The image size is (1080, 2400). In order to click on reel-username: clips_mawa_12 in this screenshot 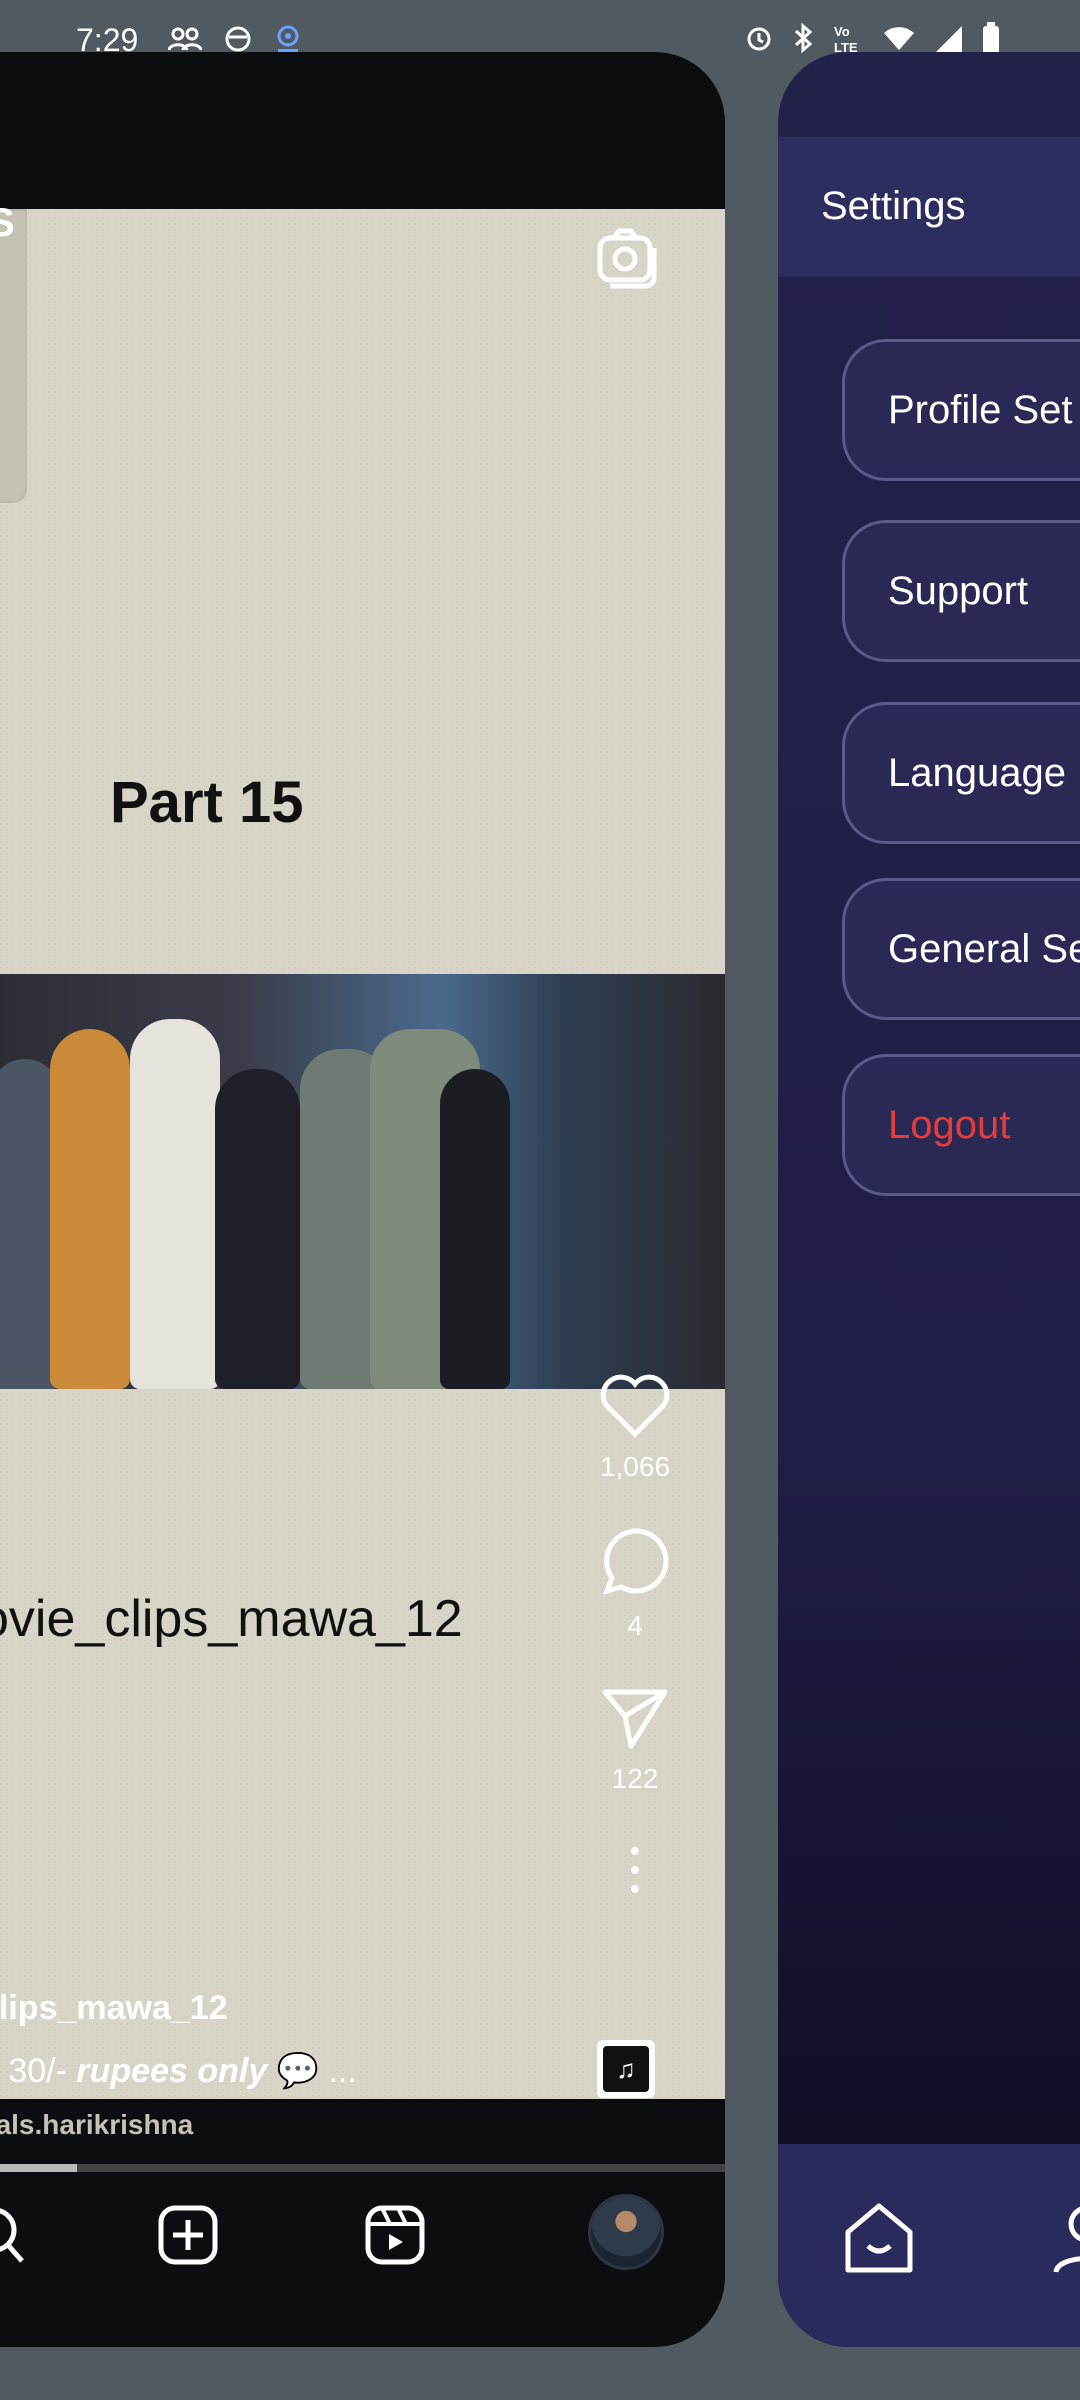, I will do `click(114, 2008)`.